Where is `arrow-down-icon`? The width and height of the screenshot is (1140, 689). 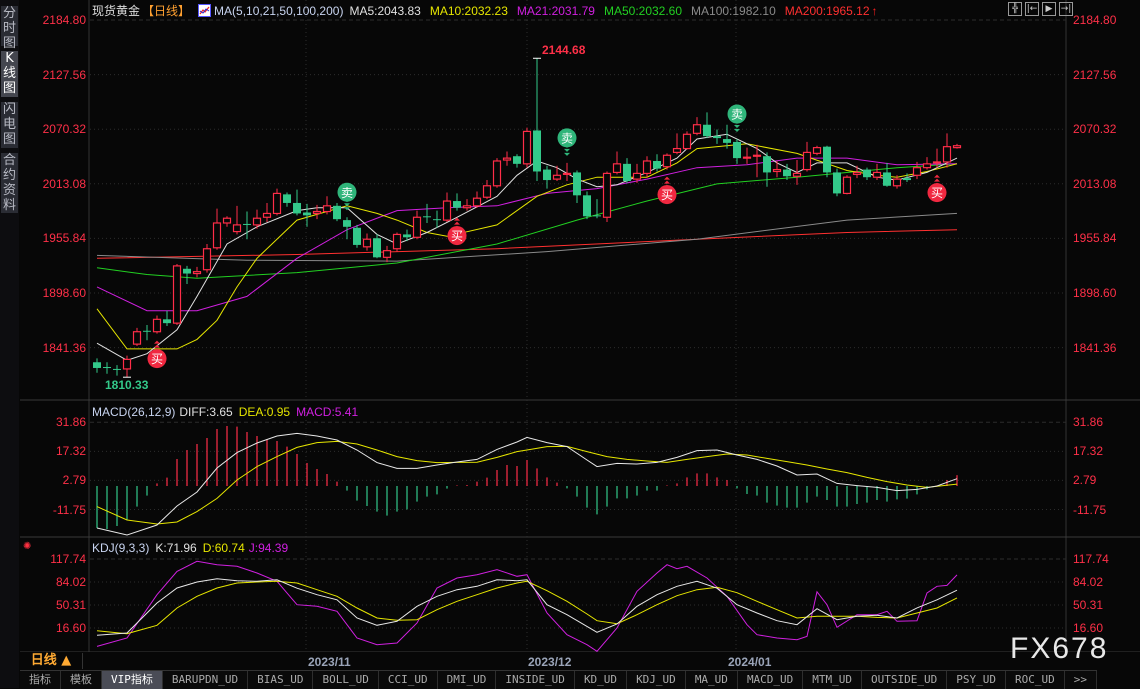 arrow-down-icon is located at coordinates (347, 205).